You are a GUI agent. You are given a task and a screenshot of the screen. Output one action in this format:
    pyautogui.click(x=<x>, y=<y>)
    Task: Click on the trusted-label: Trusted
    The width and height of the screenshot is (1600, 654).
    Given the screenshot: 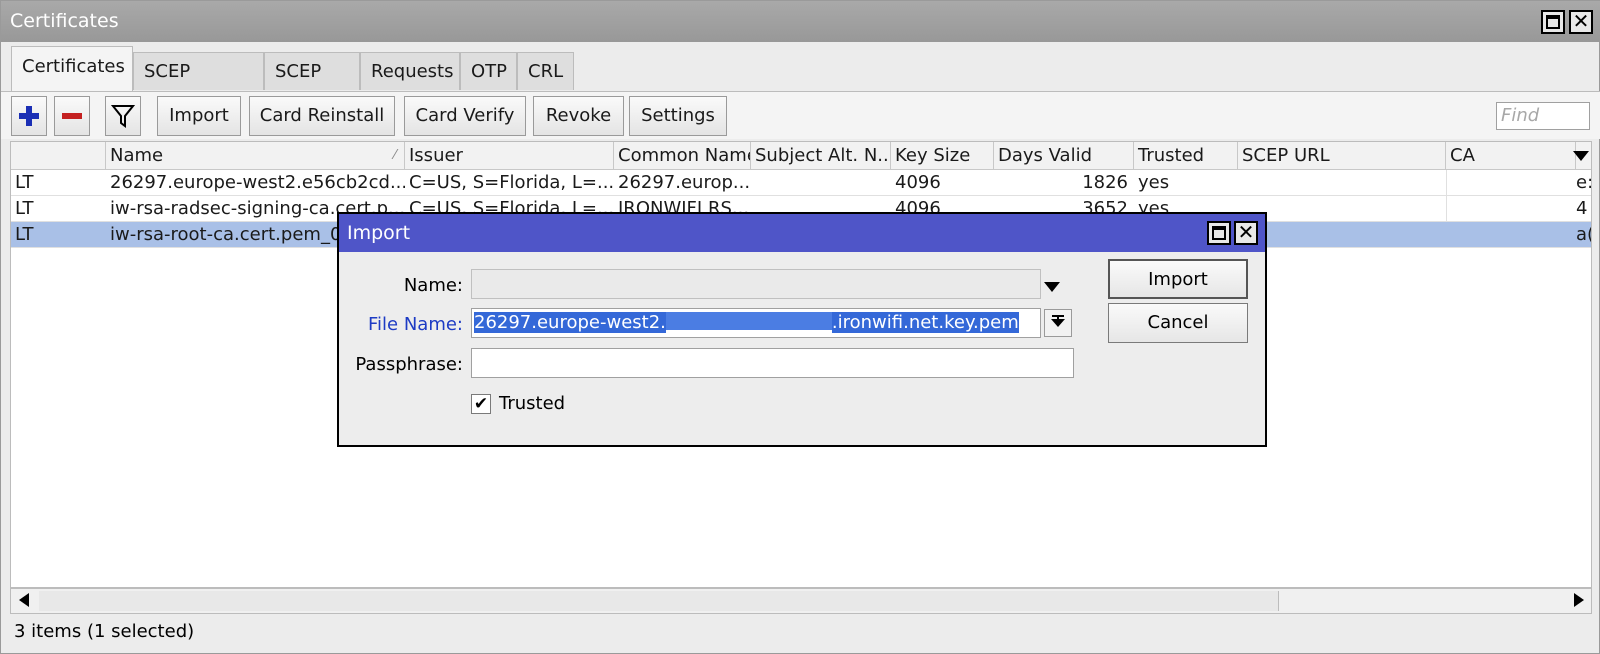 What is the action you would take?
    pyautogui.click(x=532, y=403)
    